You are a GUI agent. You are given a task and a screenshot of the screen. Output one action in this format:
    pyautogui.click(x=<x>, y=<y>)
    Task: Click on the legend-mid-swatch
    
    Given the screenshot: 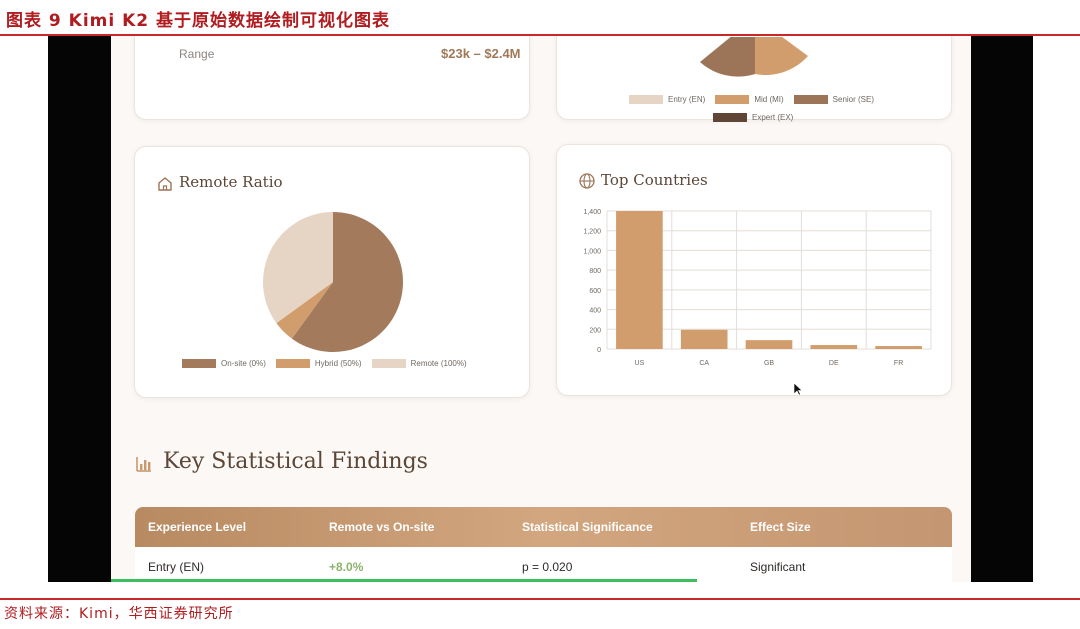 What is the action you would take?
    pyautogui.click(x=732, y=99)
    